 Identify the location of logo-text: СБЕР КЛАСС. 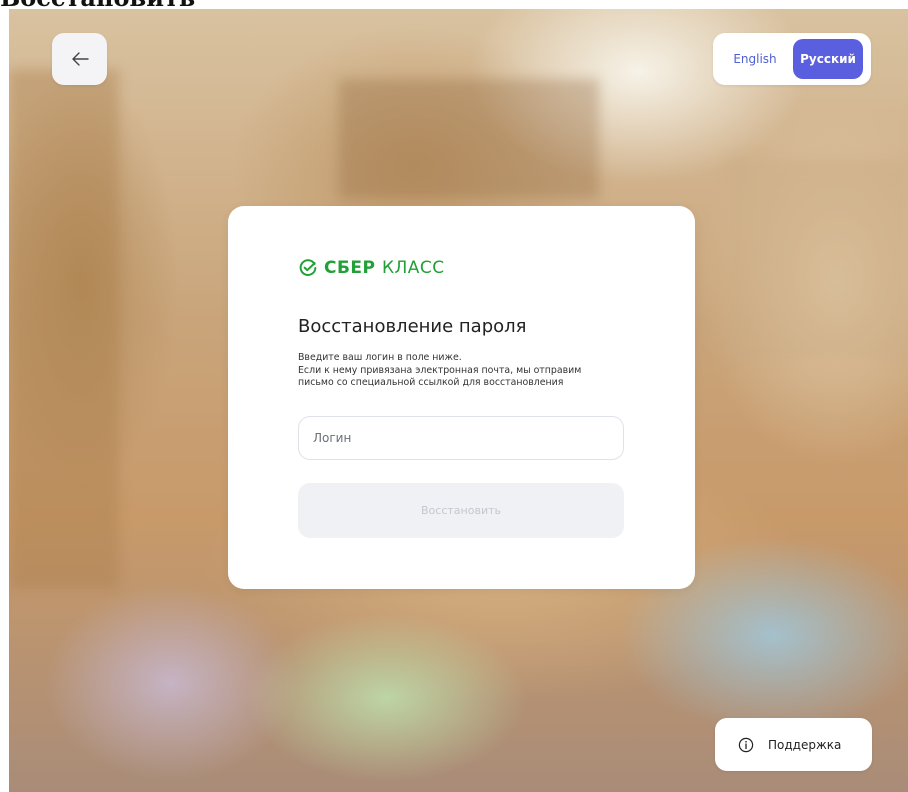
(384, 268).